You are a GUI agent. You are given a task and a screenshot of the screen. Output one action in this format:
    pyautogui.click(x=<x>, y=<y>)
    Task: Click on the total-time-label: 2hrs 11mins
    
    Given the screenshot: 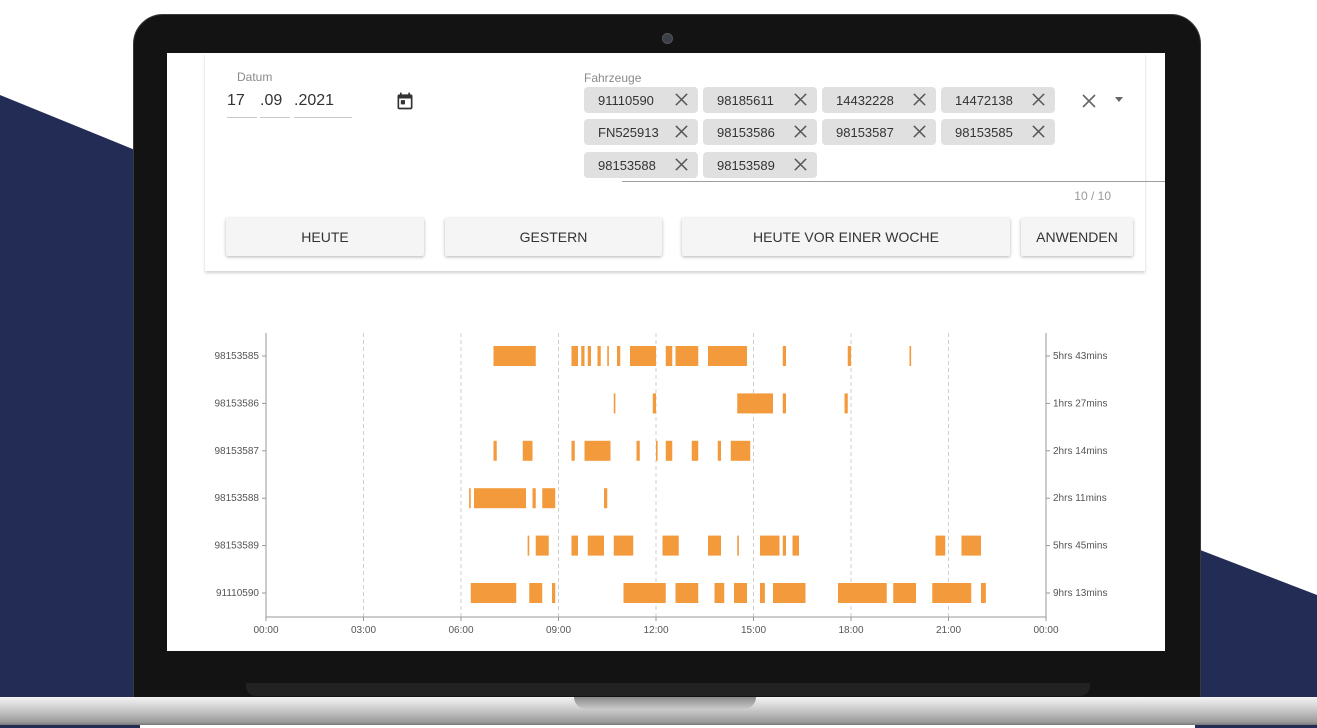 What is the action you would take?
    pyautogui.click(x=1080, y=498)
    